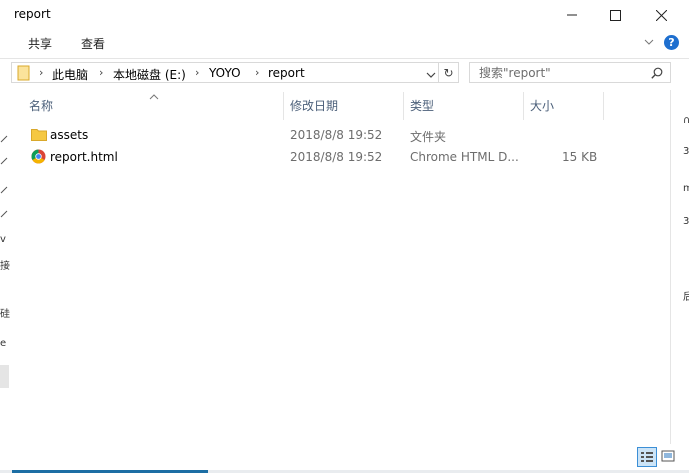  I want to click on refresh-button: ↻, so click(449, 72).